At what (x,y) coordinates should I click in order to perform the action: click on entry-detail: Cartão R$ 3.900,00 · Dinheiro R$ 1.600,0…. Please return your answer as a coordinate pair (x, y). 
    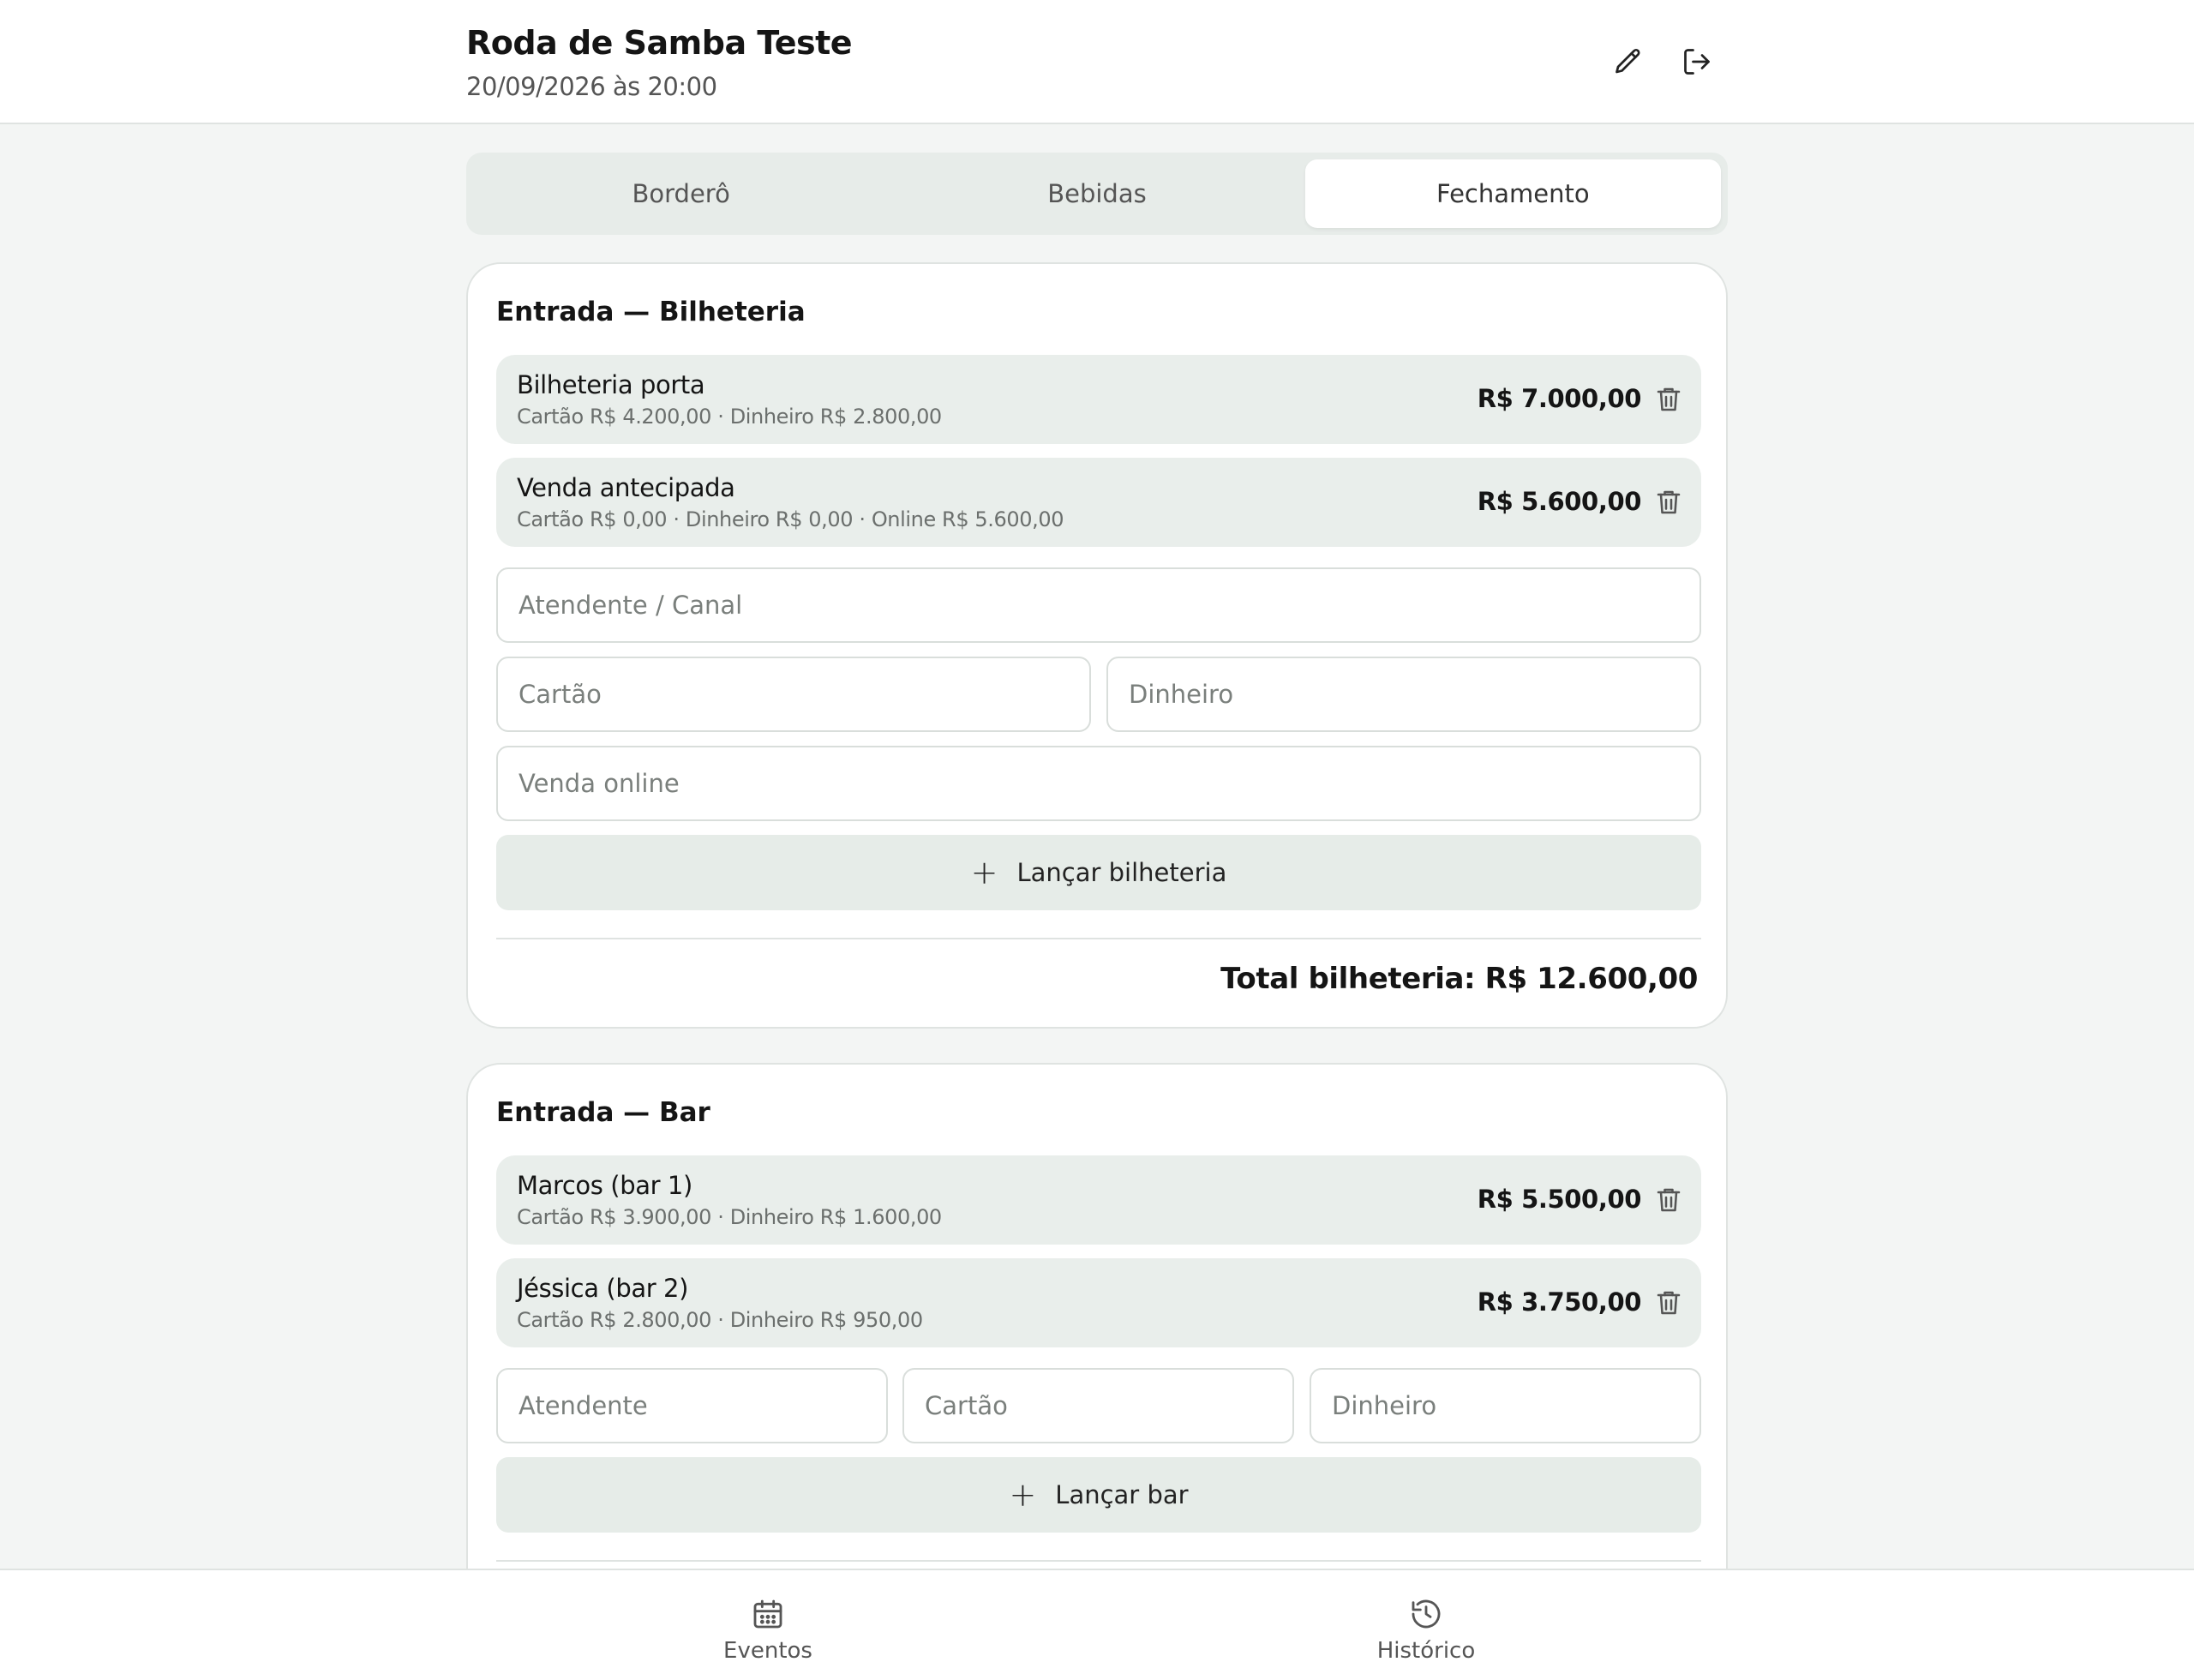
    Looking at the image, I should click on (729, 1217).